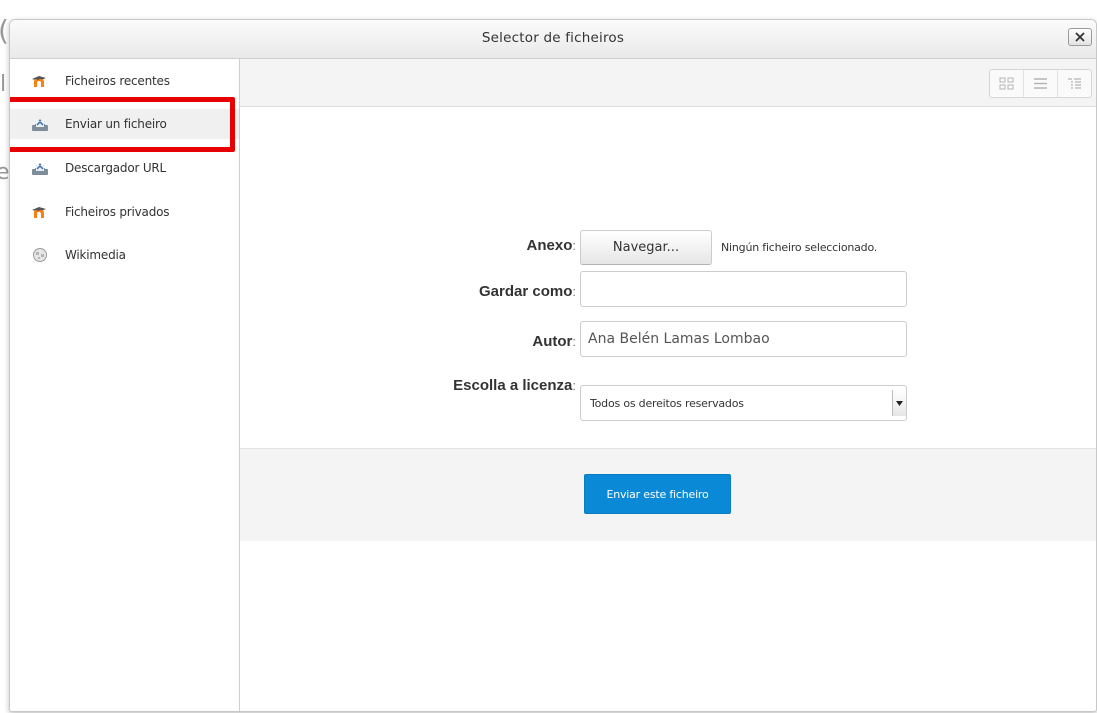  I want to click on license-select: Todos os dereitos reservados, so click(743, 403).